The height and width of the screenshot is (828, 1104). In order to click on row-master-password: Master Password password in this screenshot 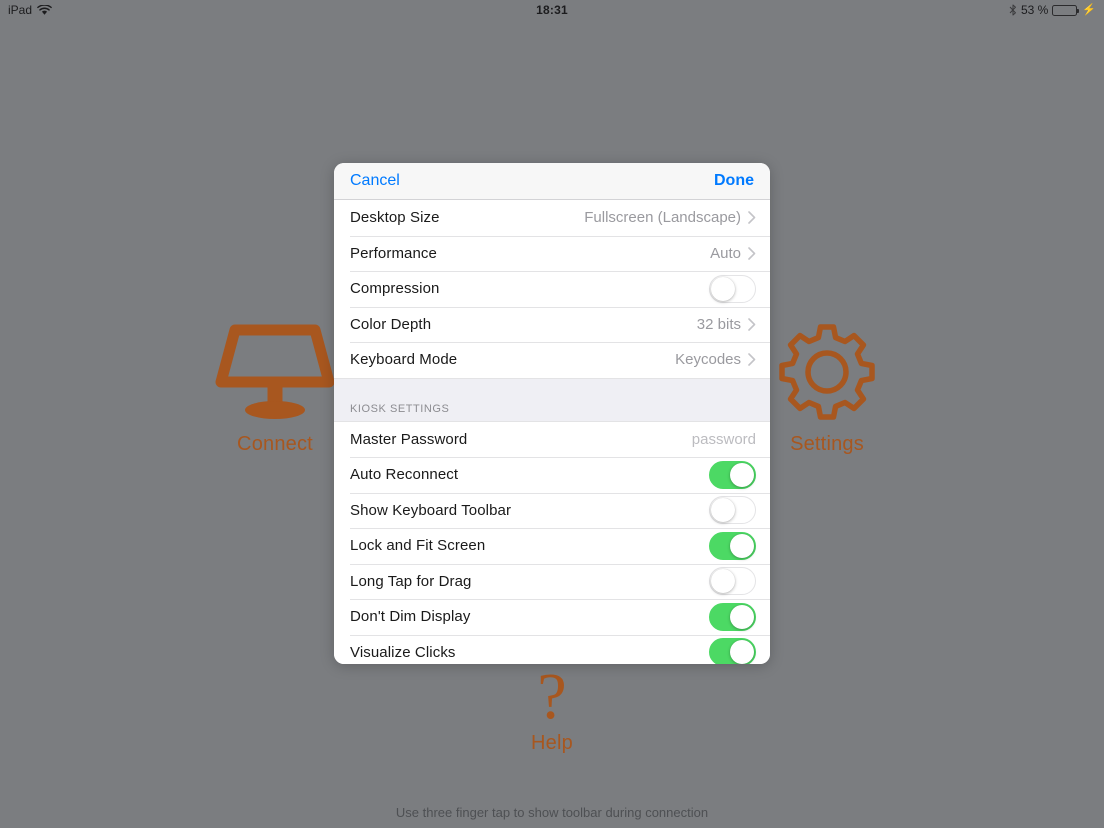, I will do `click(552, 439)`.